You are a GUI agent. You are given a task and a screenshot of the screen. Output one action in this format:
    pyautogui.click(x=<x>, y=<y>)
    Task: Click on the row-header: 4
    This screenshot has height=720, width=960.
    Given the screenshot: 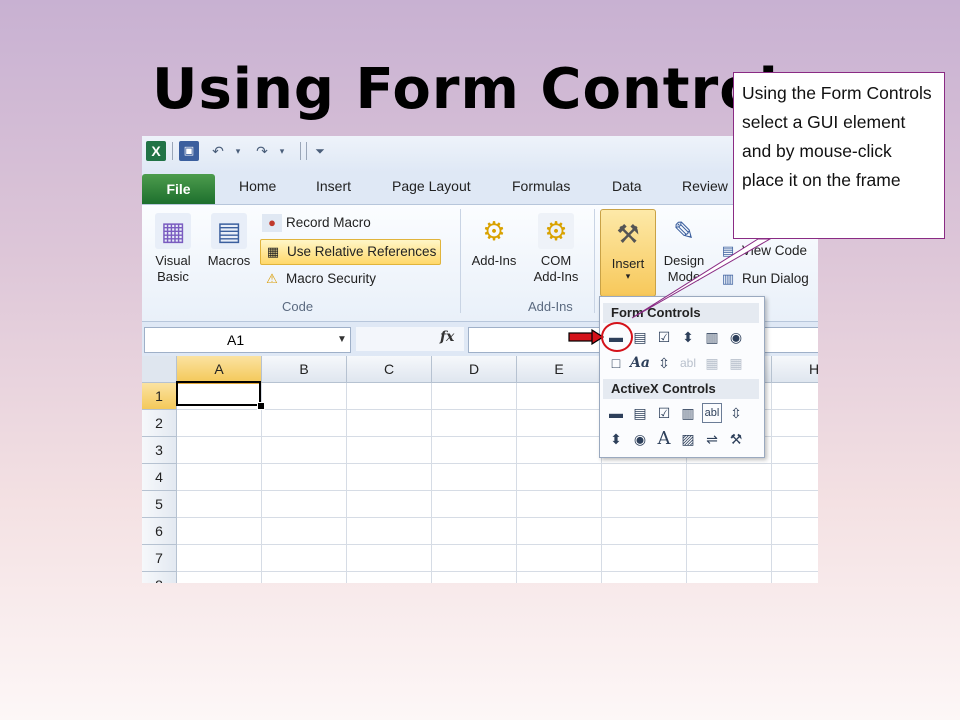 What is the action you would take?
    pyautogui.click(x=159, y=477)
    